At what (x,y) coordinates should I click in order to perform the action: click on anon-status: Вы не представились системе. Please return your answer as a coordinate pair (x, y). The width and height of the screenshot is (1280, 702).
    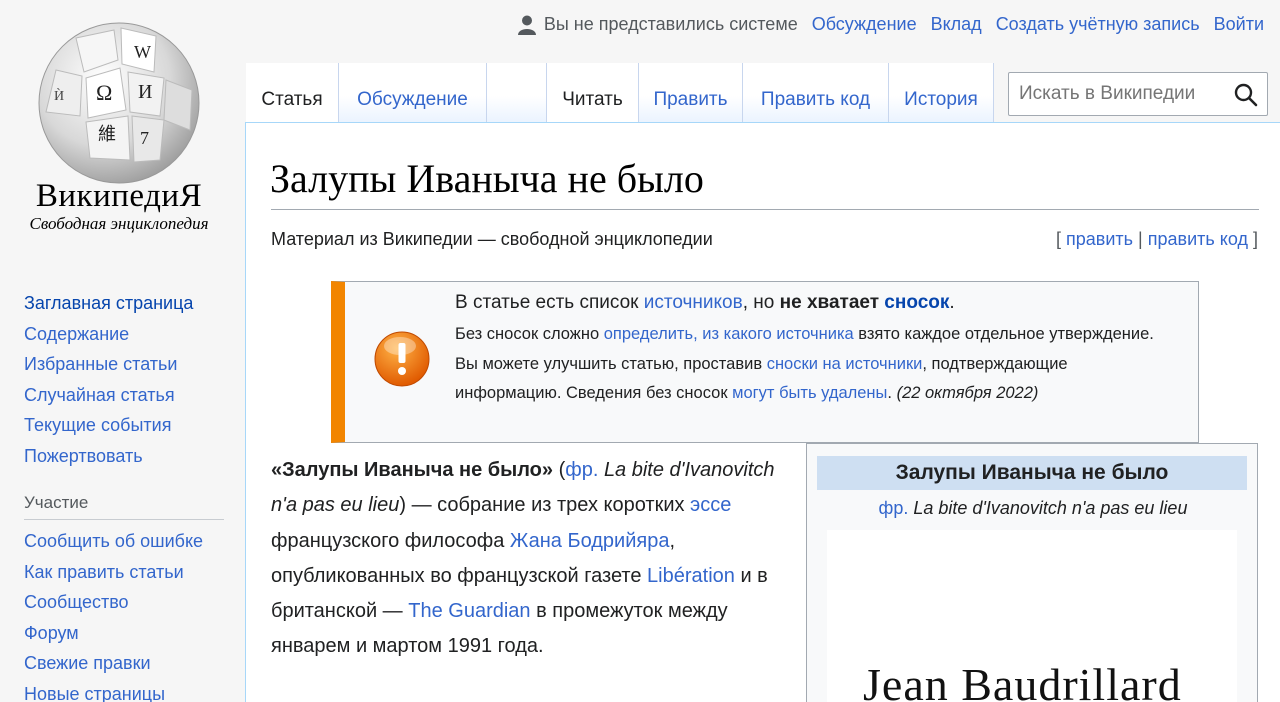
    Looking at the image, I should click on (657, 24).